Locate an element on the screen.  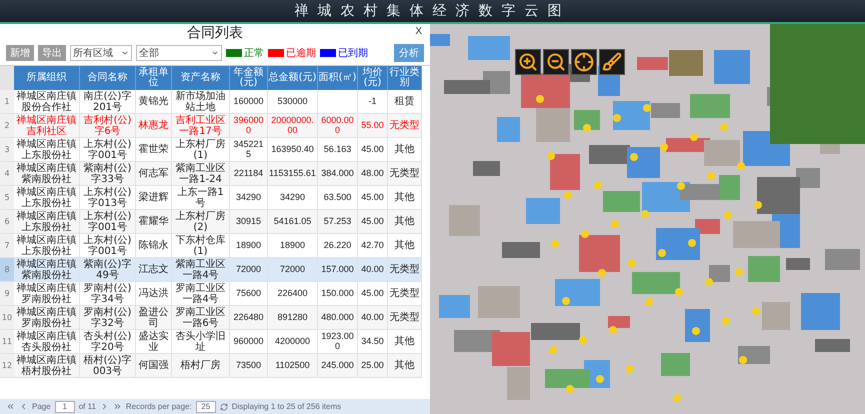
analyze-button: 分析 is located at coordinates (409, 53).